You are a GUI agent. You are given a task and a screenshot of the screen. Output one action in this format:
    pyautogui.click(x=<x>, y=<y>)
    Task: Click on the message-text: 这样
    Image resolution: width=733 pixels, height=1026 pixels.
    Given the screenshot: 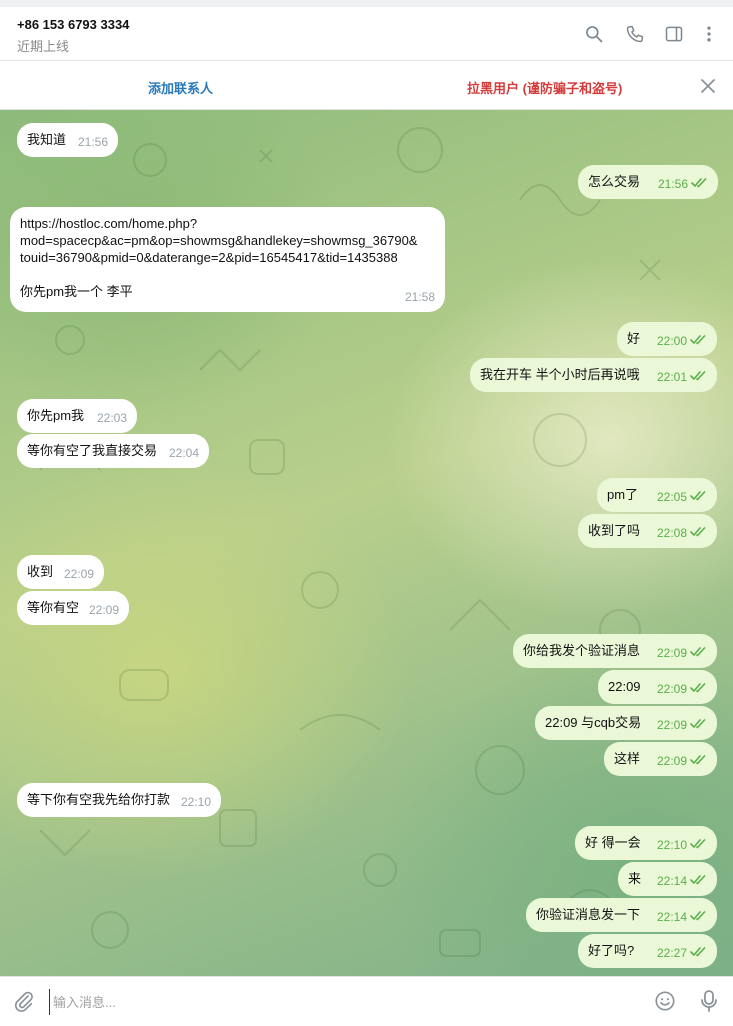 What is the action you would take?
    pyautogui.click(x=627, y=758)
    